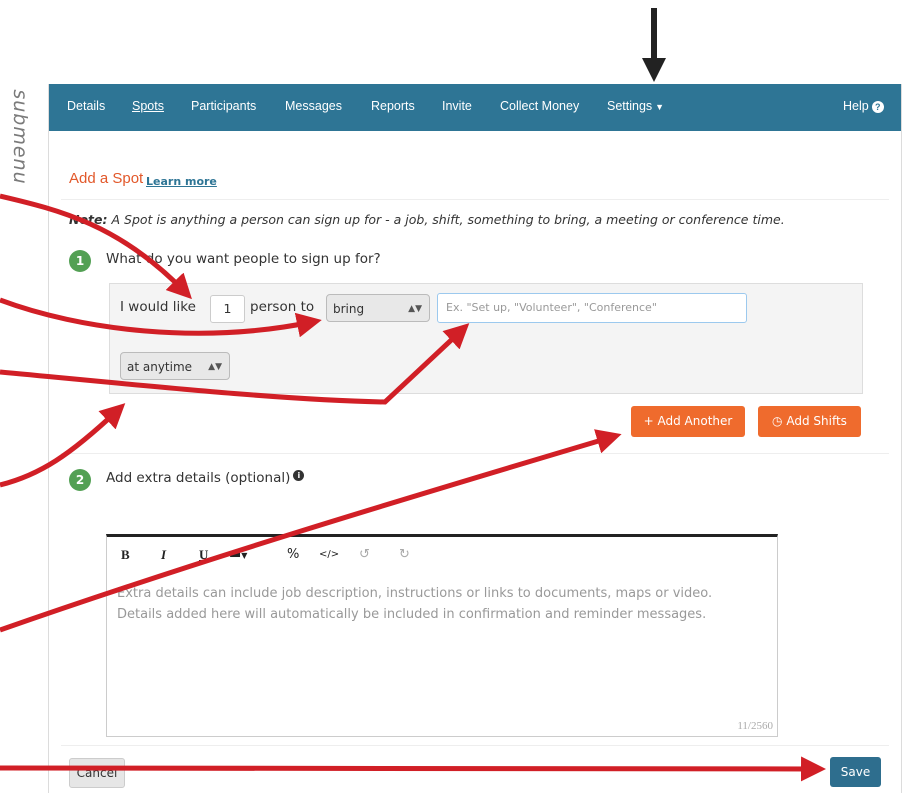 The image size is (909, 793). Describe the element at coordinates (125, 555) in the screenshot. I see `bold-button: B` at that location.